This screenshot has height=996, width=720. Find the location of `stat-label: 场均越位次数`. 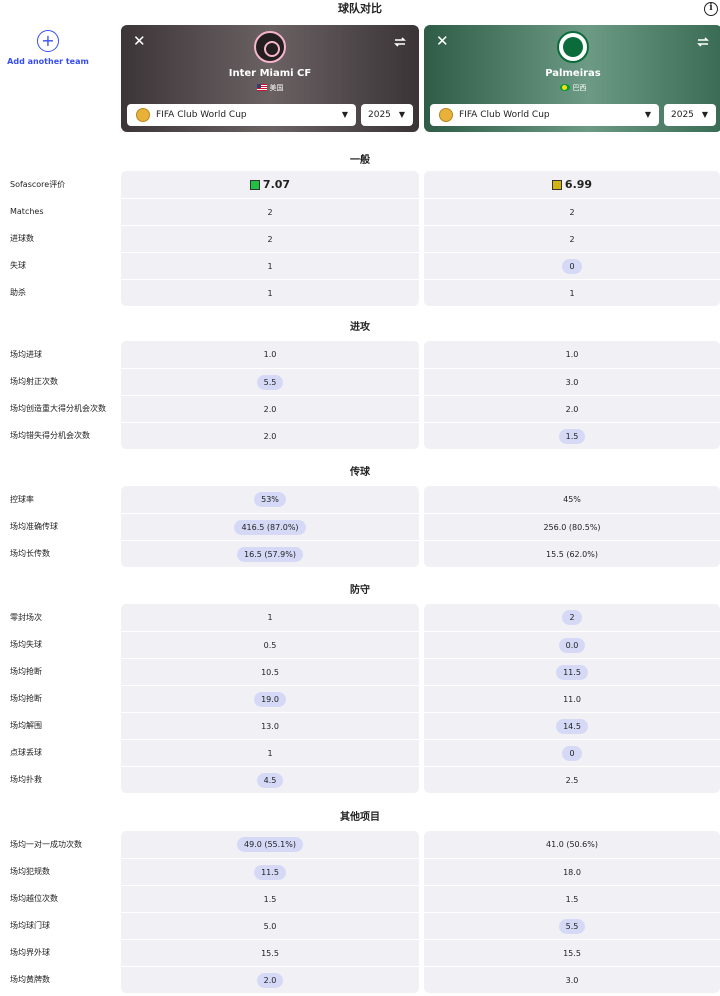

stat-label: 场均越位次数 is located at coordinates (34, 898).